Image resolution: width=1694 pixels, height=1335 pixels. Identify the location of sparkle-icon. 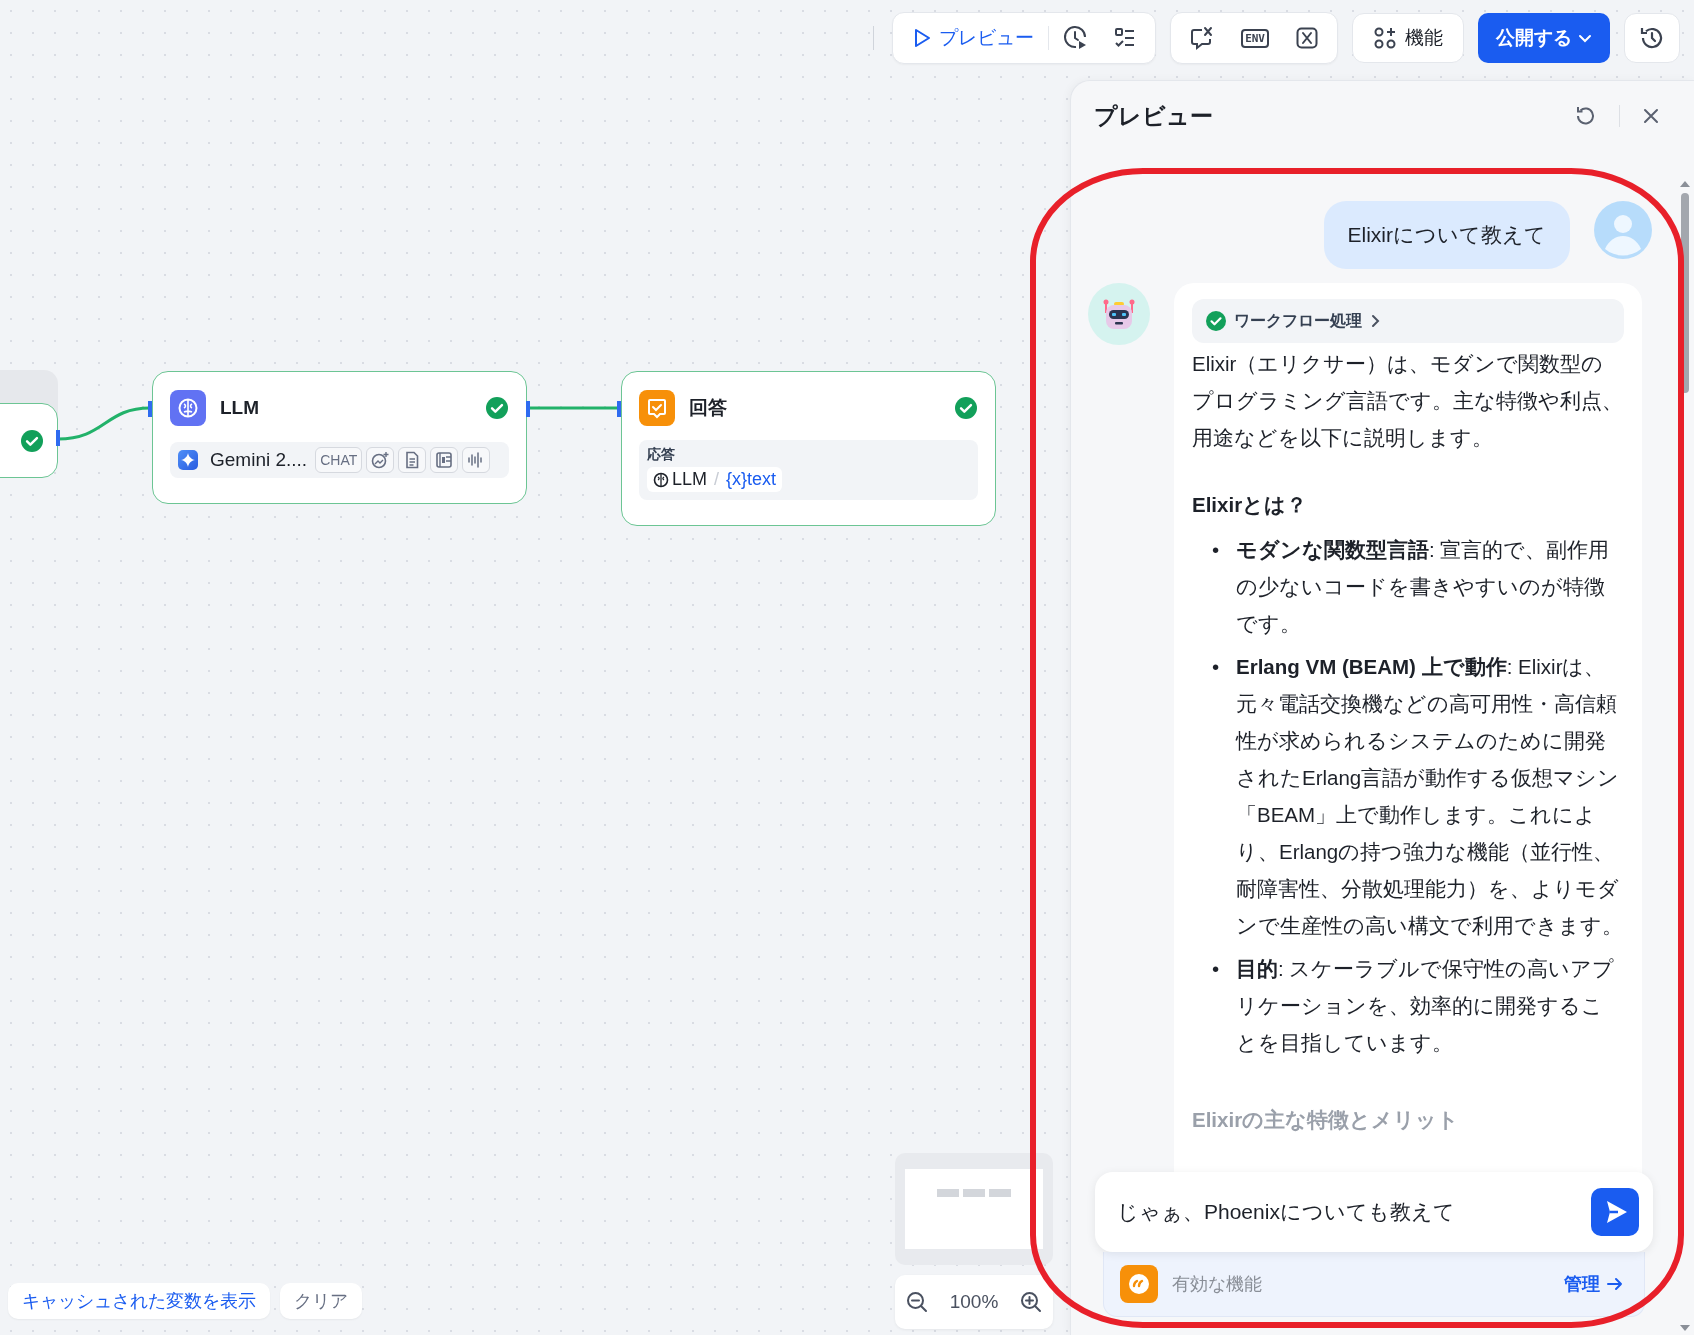
(188, 460).